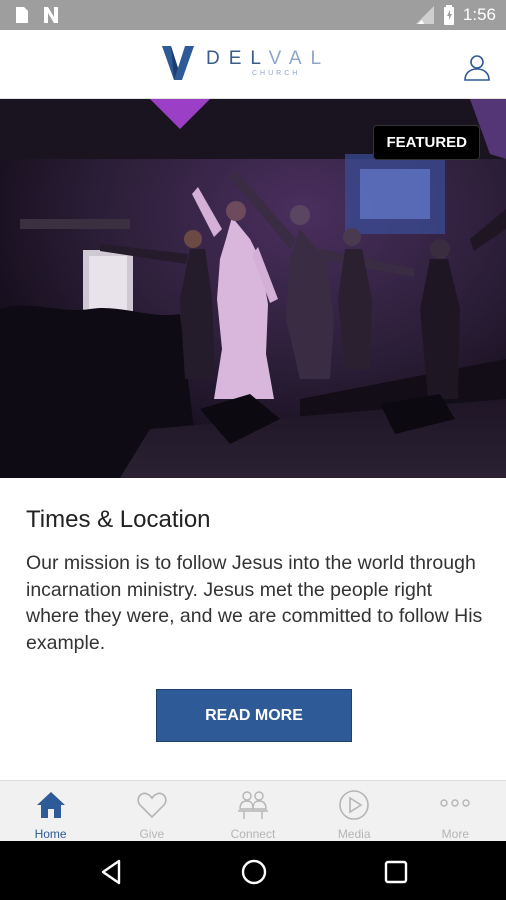 This screenshot has width=506, height=900. I want to click on tab-connect: Connect, so click(252, 811).